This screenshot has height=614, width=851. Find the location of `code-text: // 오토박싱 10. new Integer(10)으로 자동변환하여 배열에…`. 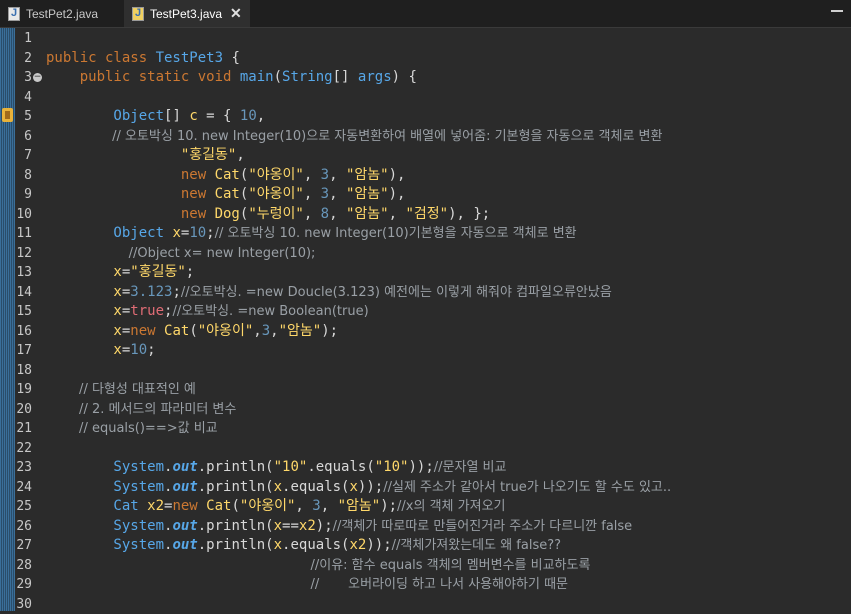

code-text: // 오토박싱 10. new Integer(10)으로 자동변환하여 배열에… is located at coordinates (354, 137).